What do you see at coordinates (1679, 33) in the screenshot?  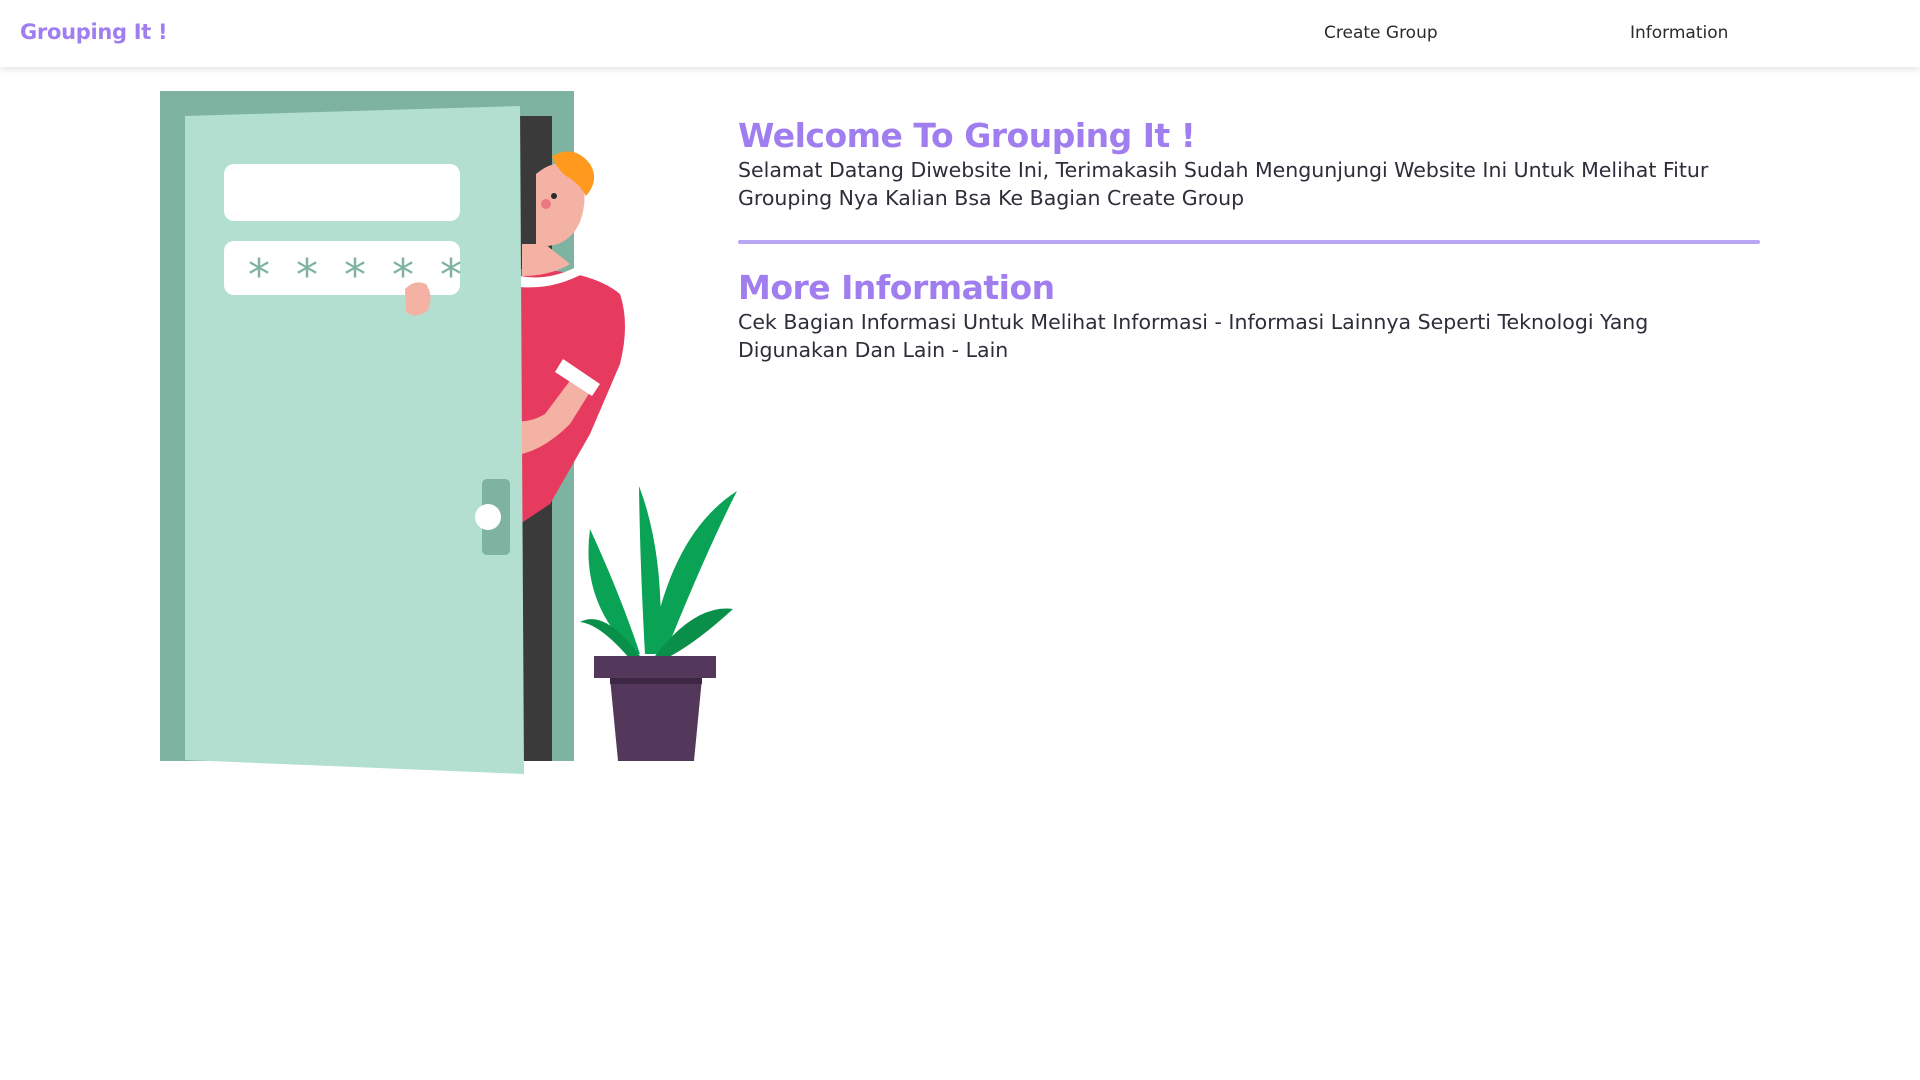 I see `nav-link-information: Information` at bounding box center [1679, 33].